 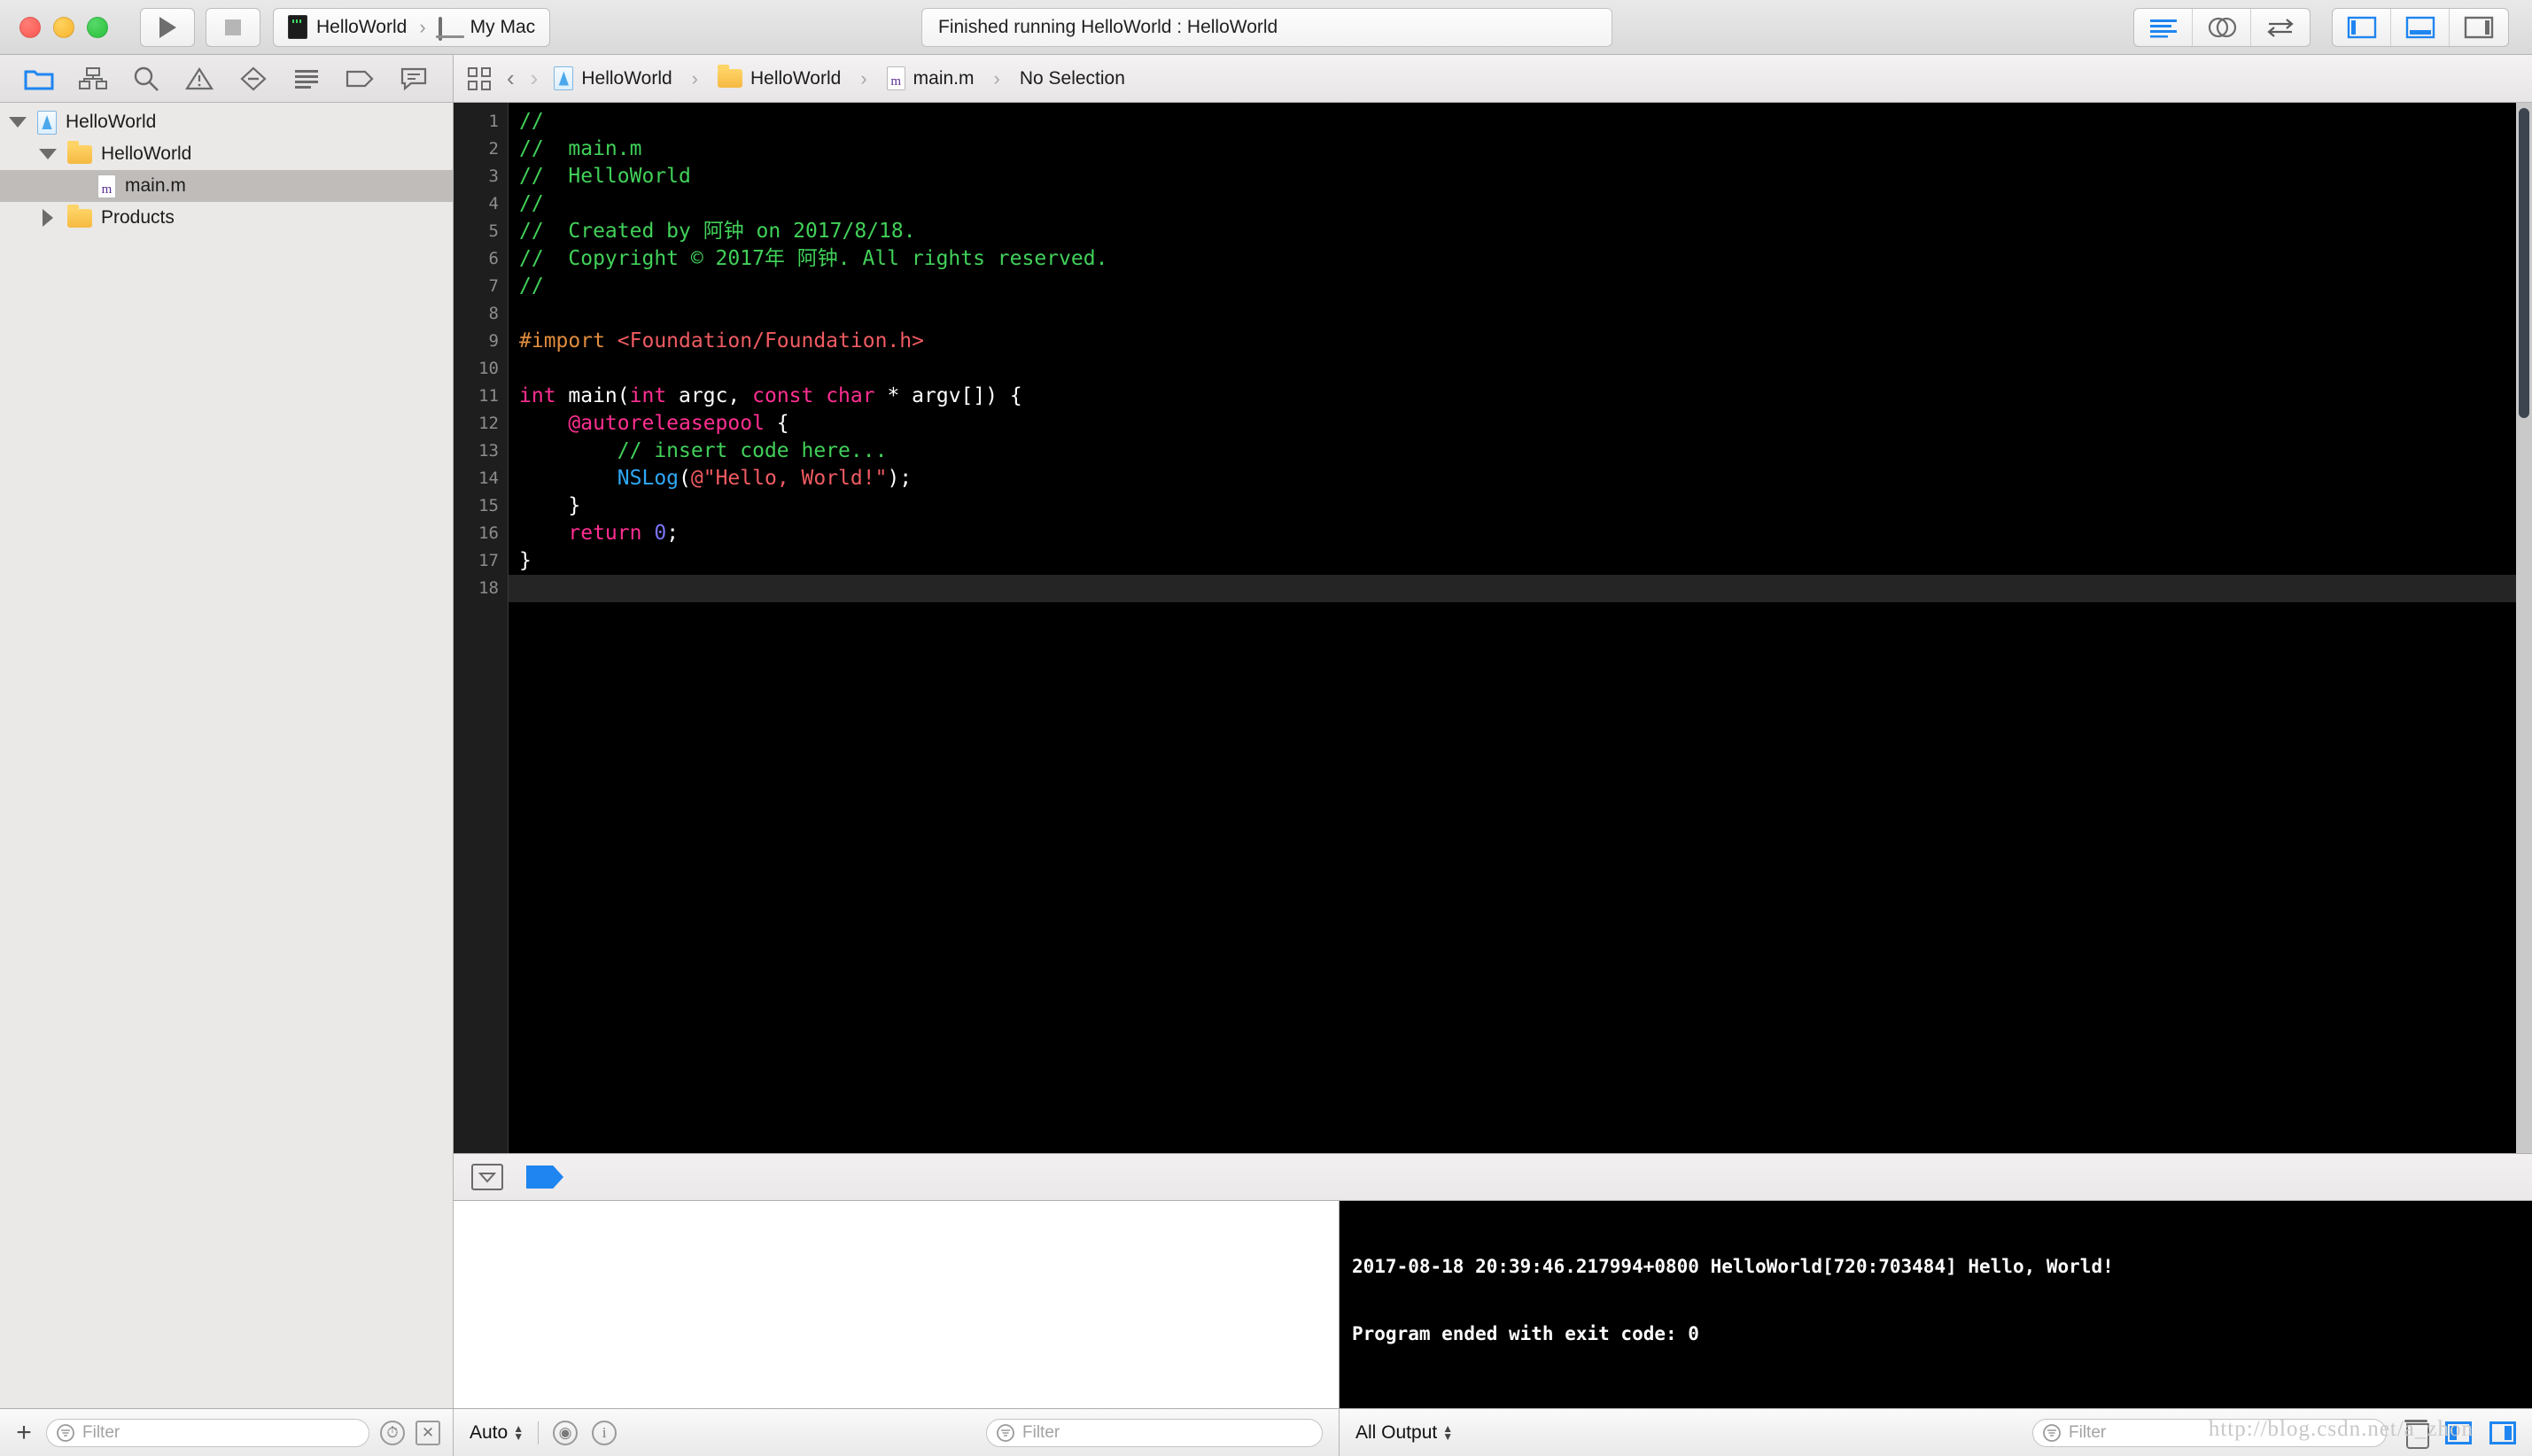 What do you see at coordinates (566, 1432) in the screenshot?
I see `show-disclosure-icon: ◉` at bounding box center [566, 1432].